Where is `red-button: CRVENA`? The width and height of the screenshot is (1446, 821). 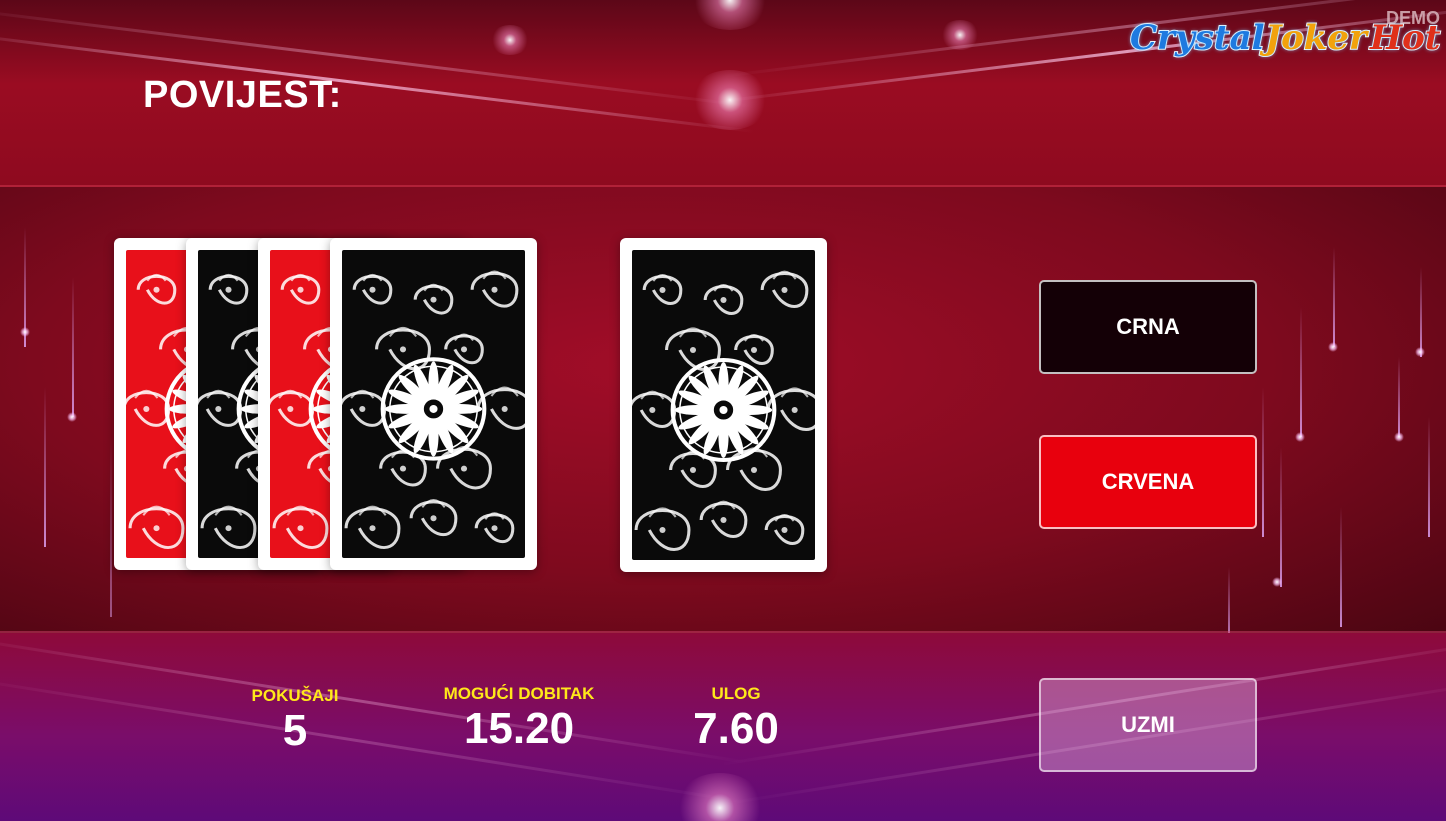
red-button: CRVENA is located at coordinates (1148, 482).